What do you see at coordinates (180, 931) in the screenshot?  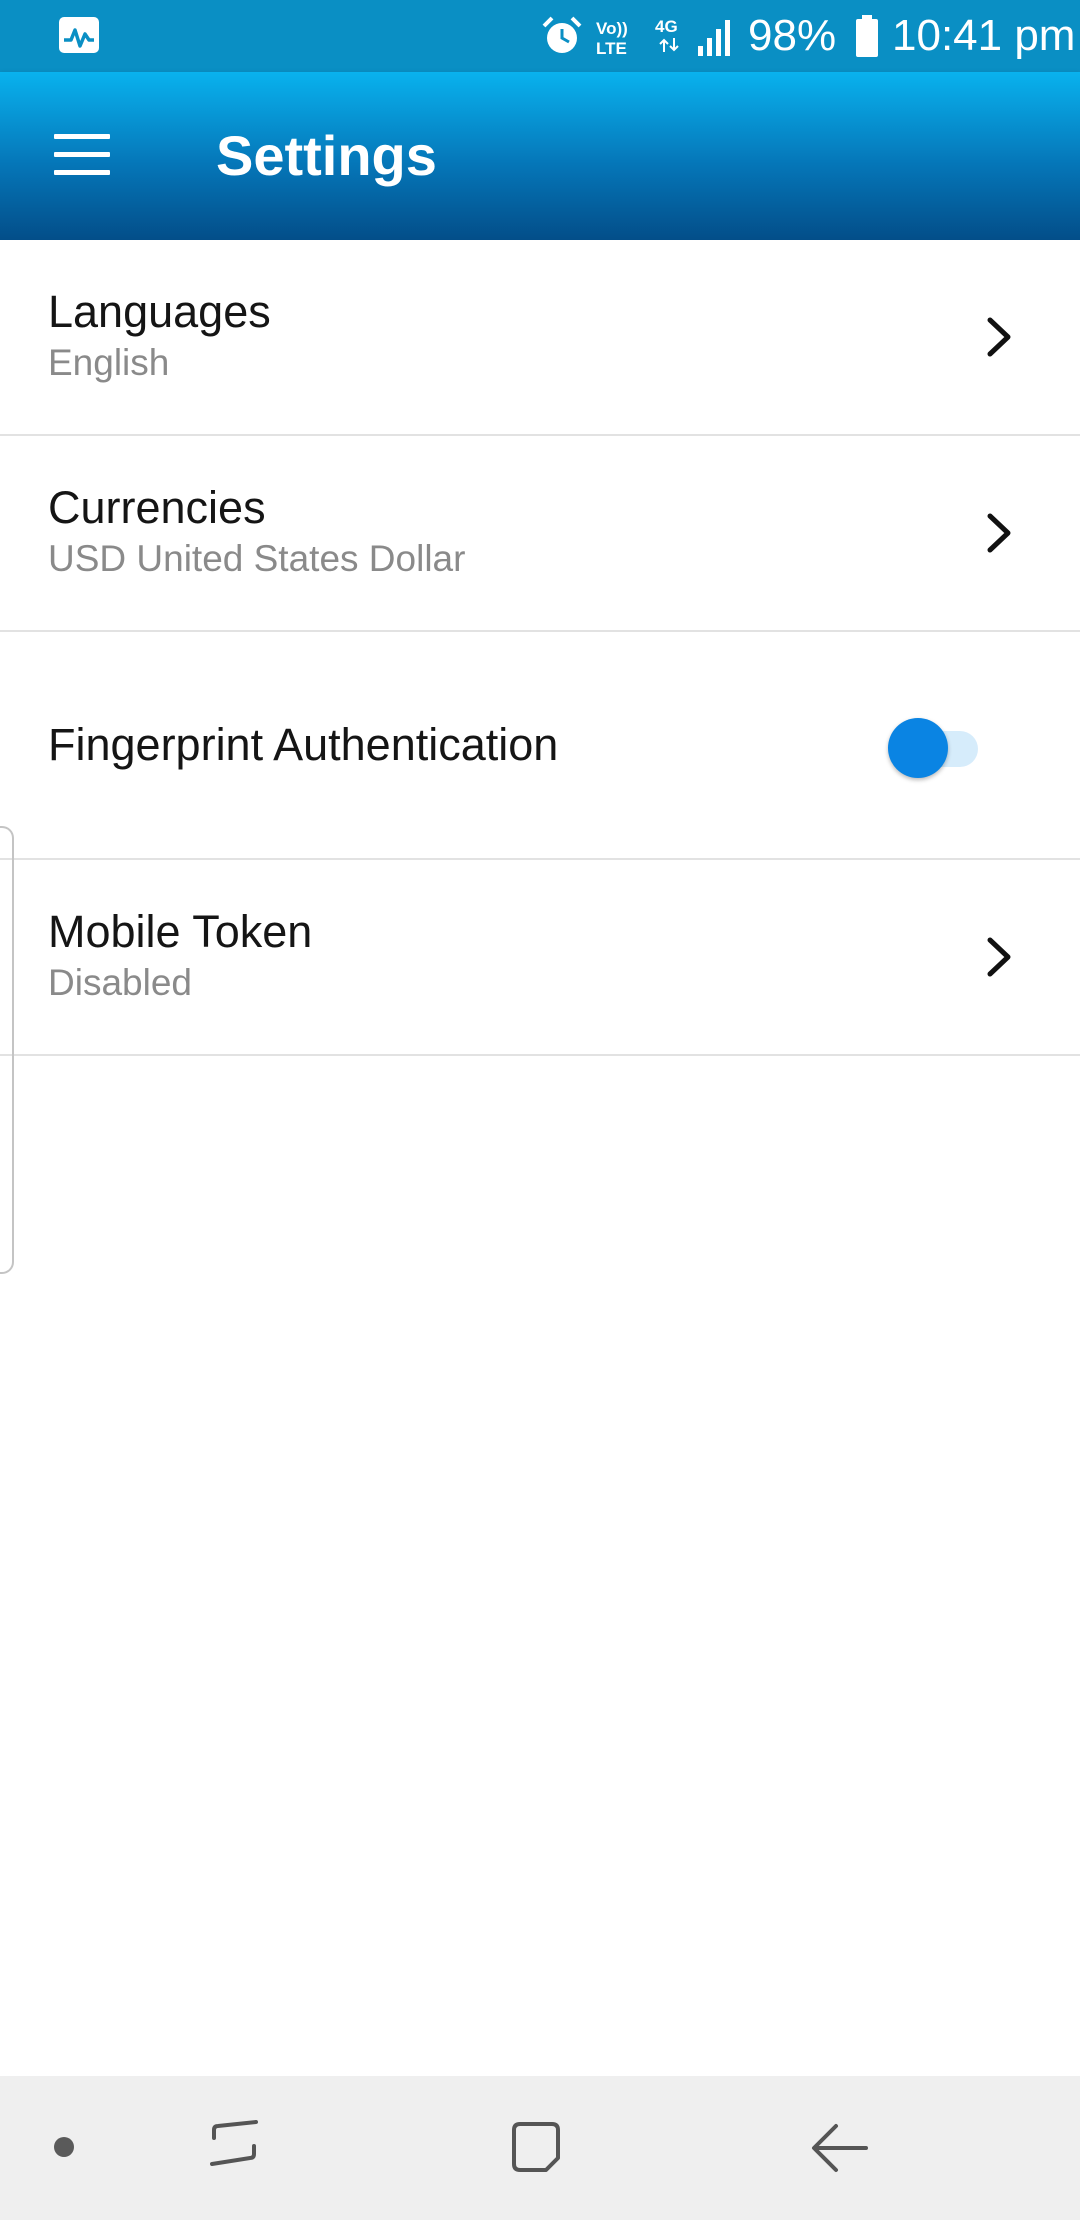 I see `settings-item-title: Mobile Token` at bounding box center [180, 931].